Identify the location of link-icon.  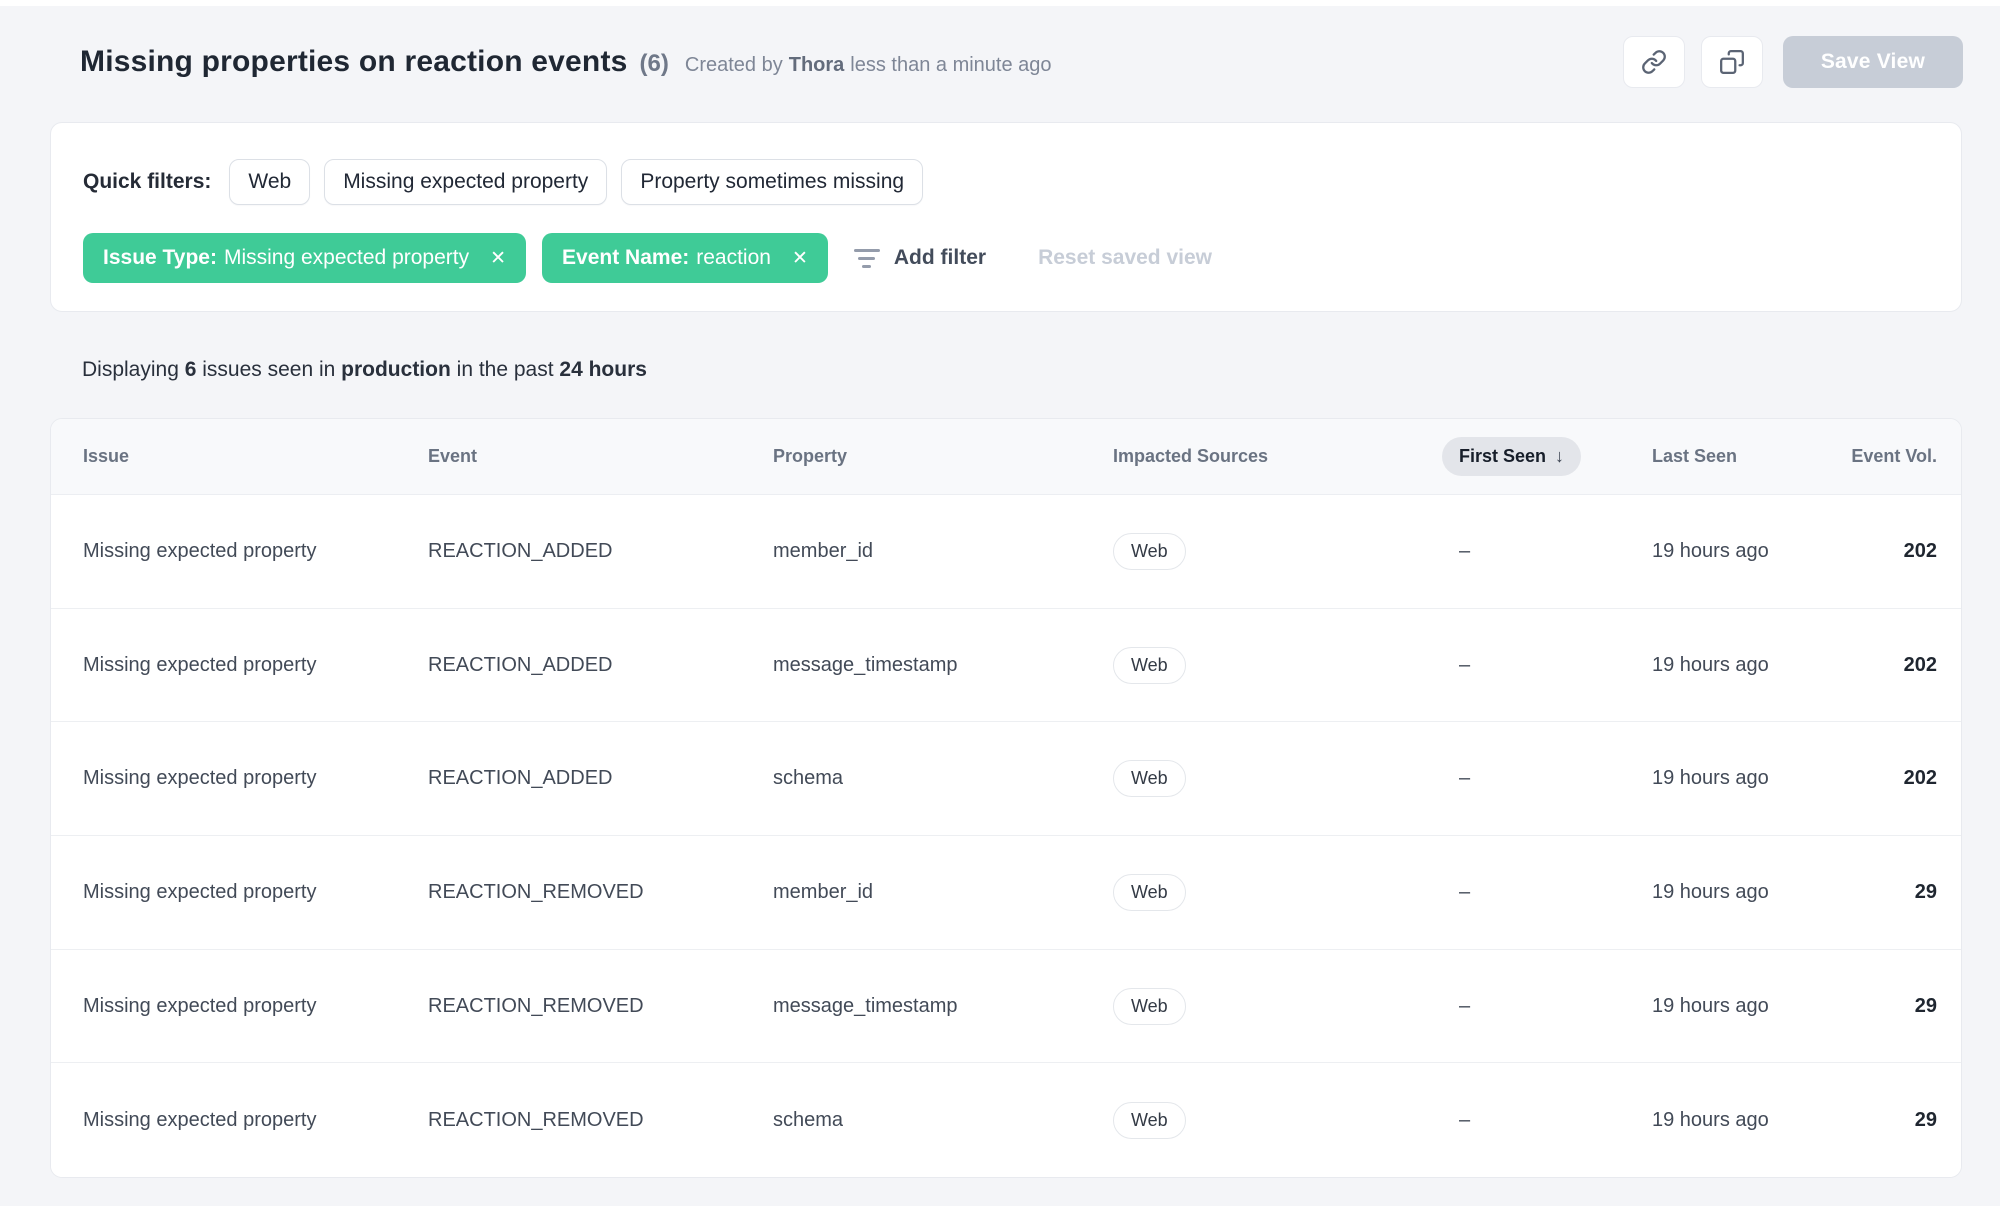
(1653, 62).